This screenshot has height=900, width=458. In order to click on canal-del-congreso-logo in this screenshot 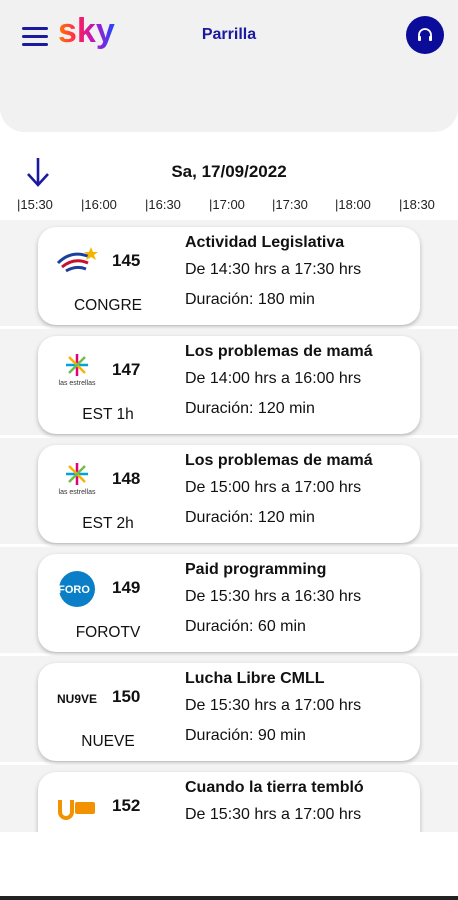, I will do `click(77, 260)`.